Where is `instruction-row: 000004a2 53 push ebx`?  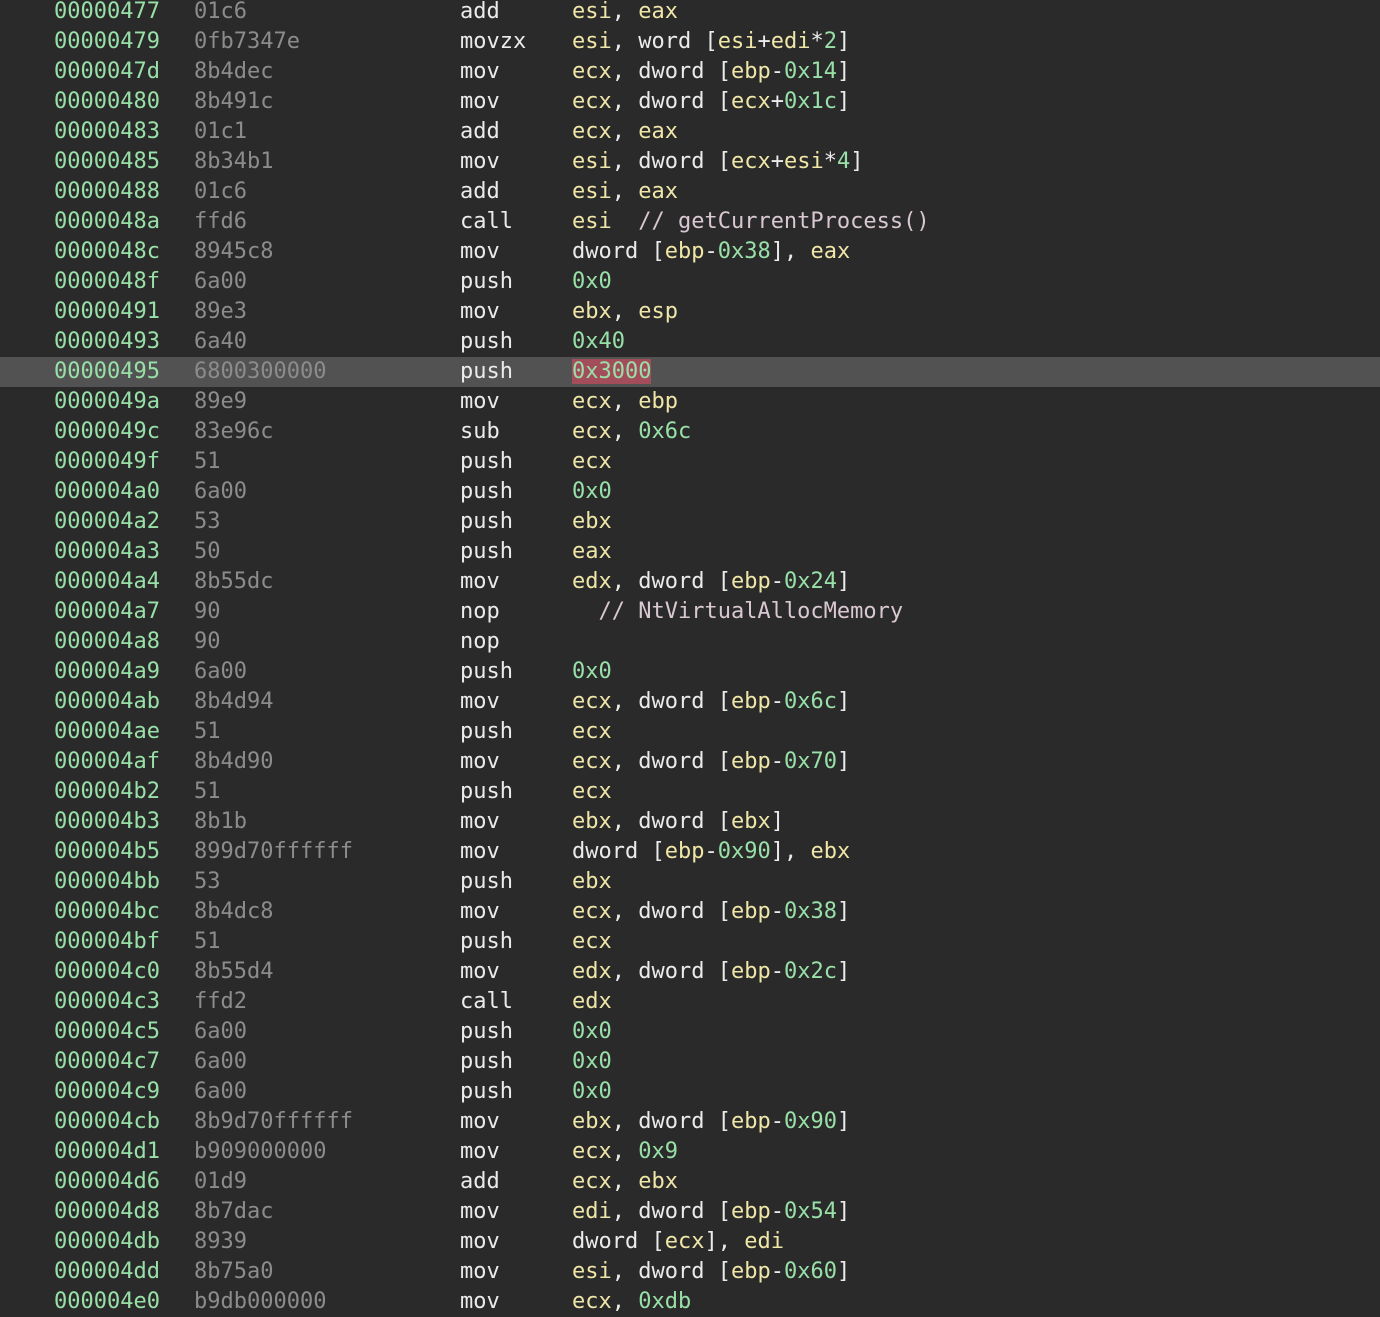 instruction-row: 000004a2 53 push ebx is located at coordinates (690, 522).